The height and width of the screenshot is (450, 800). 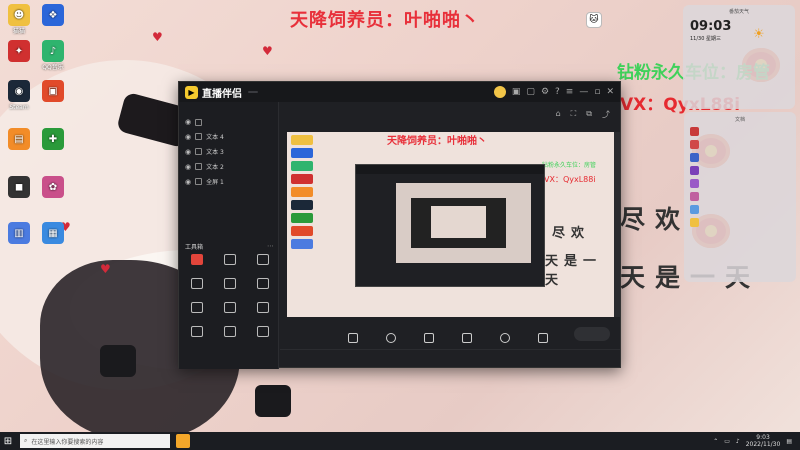 I want to click on message-icon: ▢, so click(x=530, y=92).